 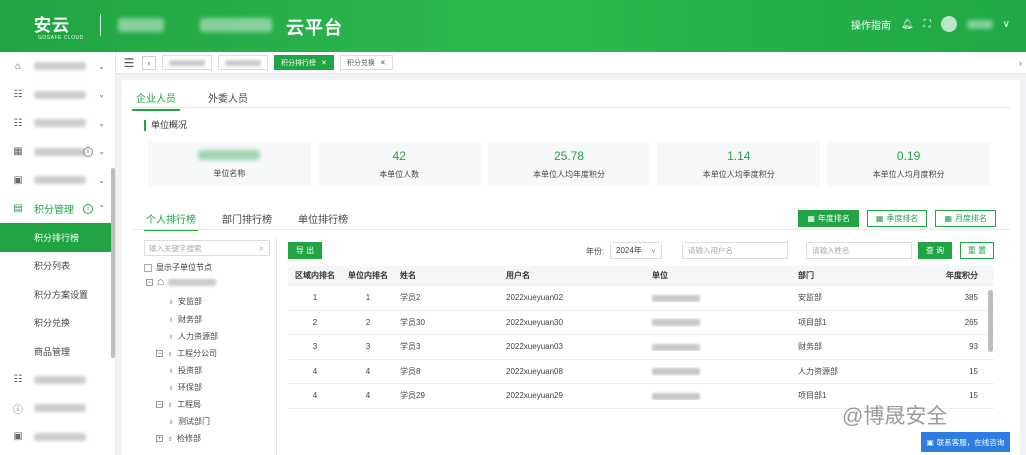 What do you see at coordinates (101, 95) in the screenshot?
I see `chevron-down-icon: ⌄` at bounding box center [101, 95].